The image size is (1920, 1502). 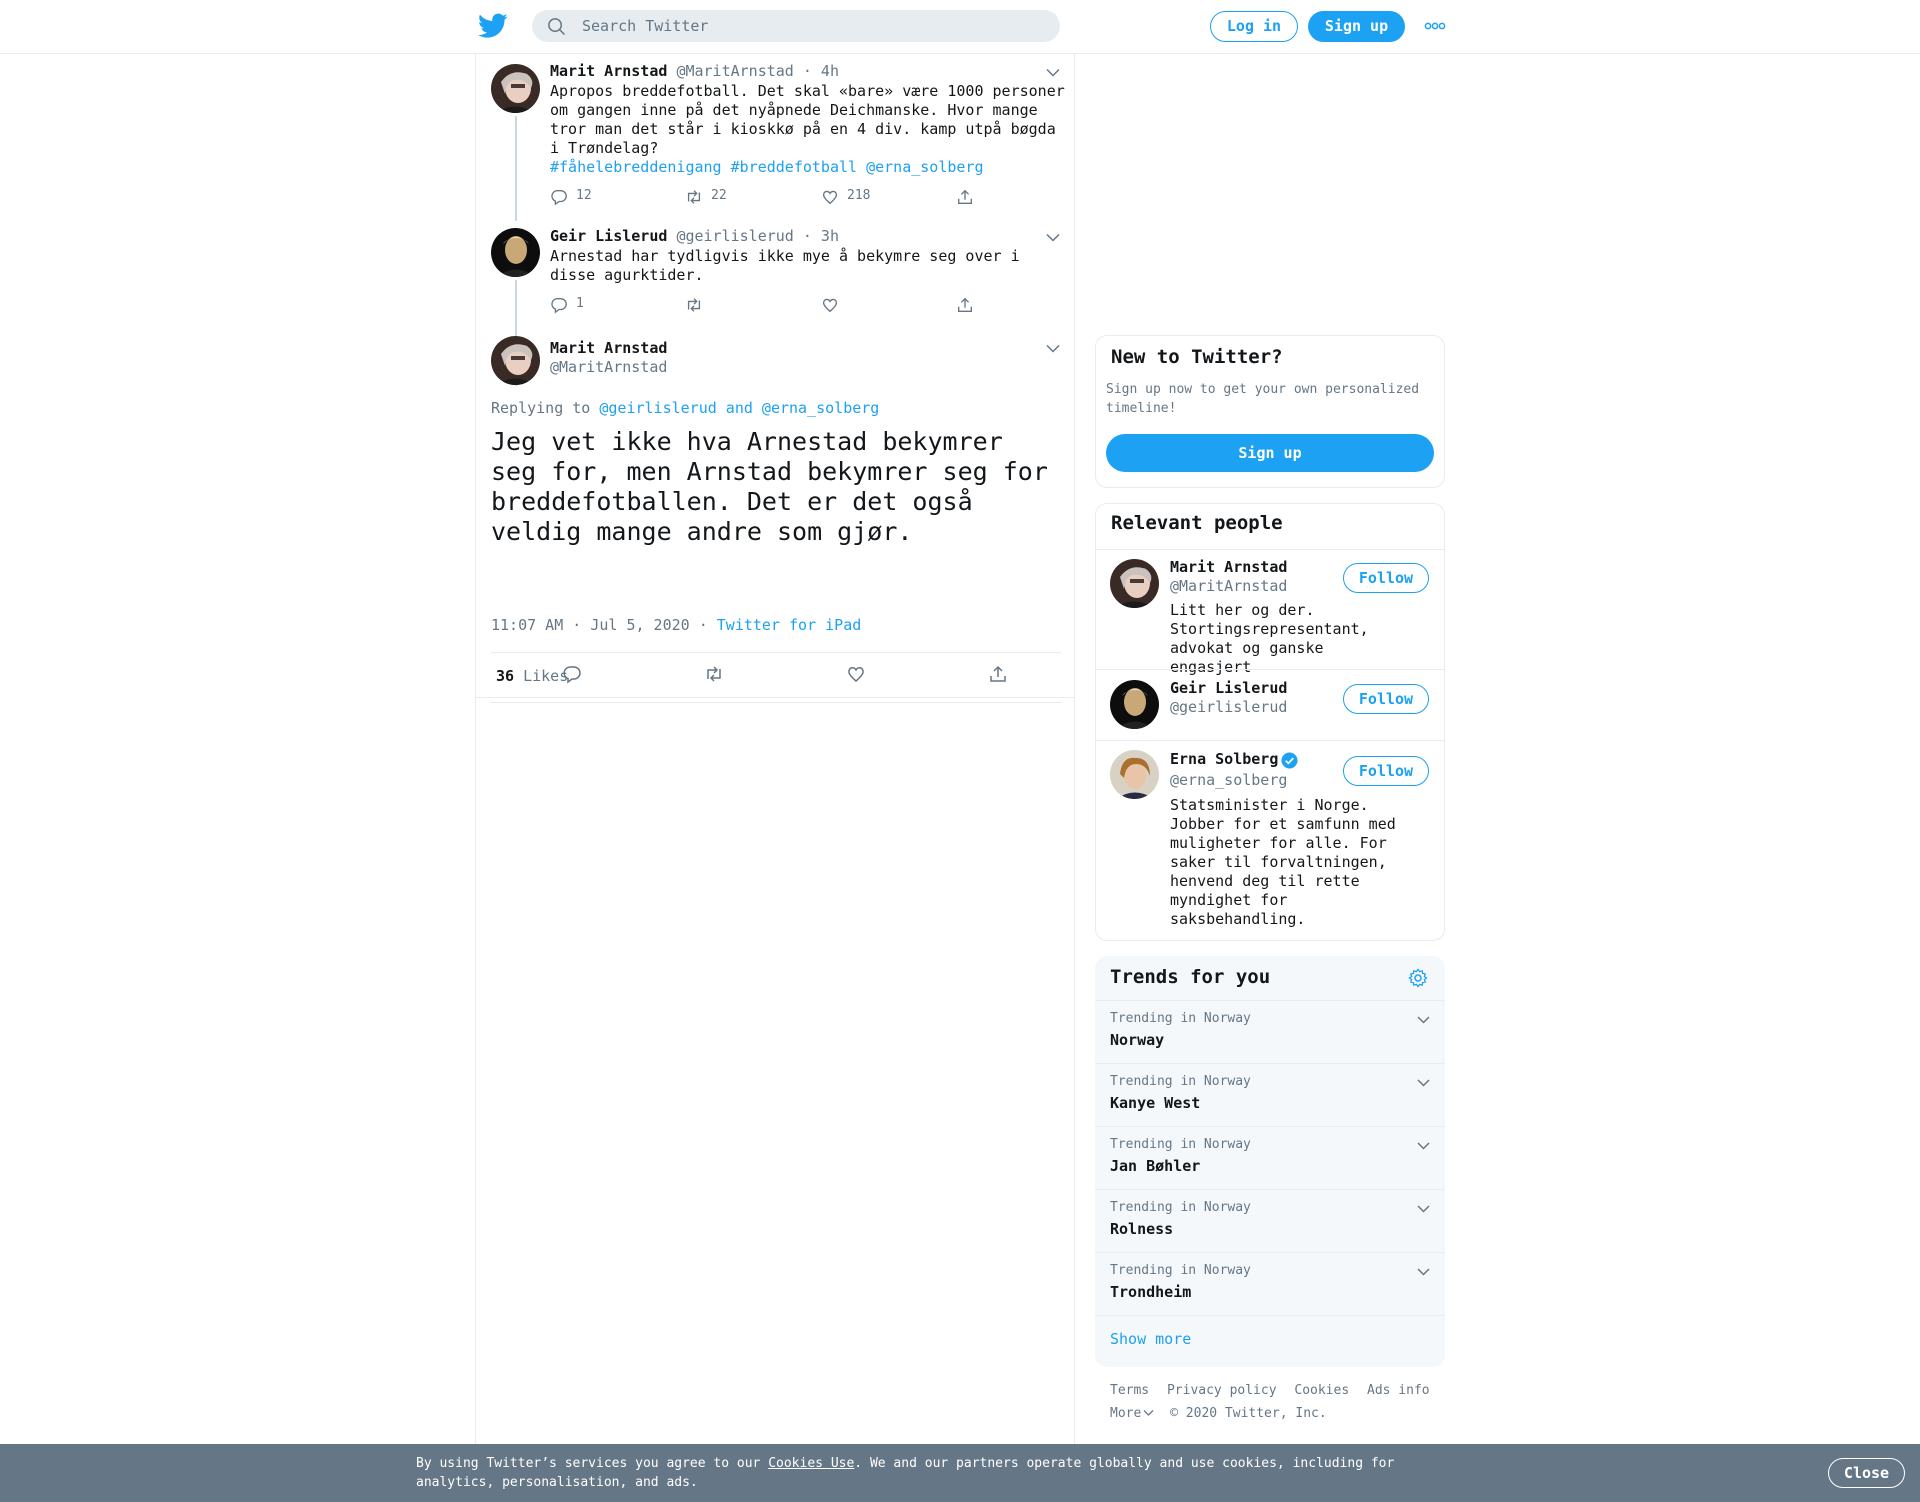 I want to click on cookies-use-link: Cookies Use, so click(x=811, y=1463).